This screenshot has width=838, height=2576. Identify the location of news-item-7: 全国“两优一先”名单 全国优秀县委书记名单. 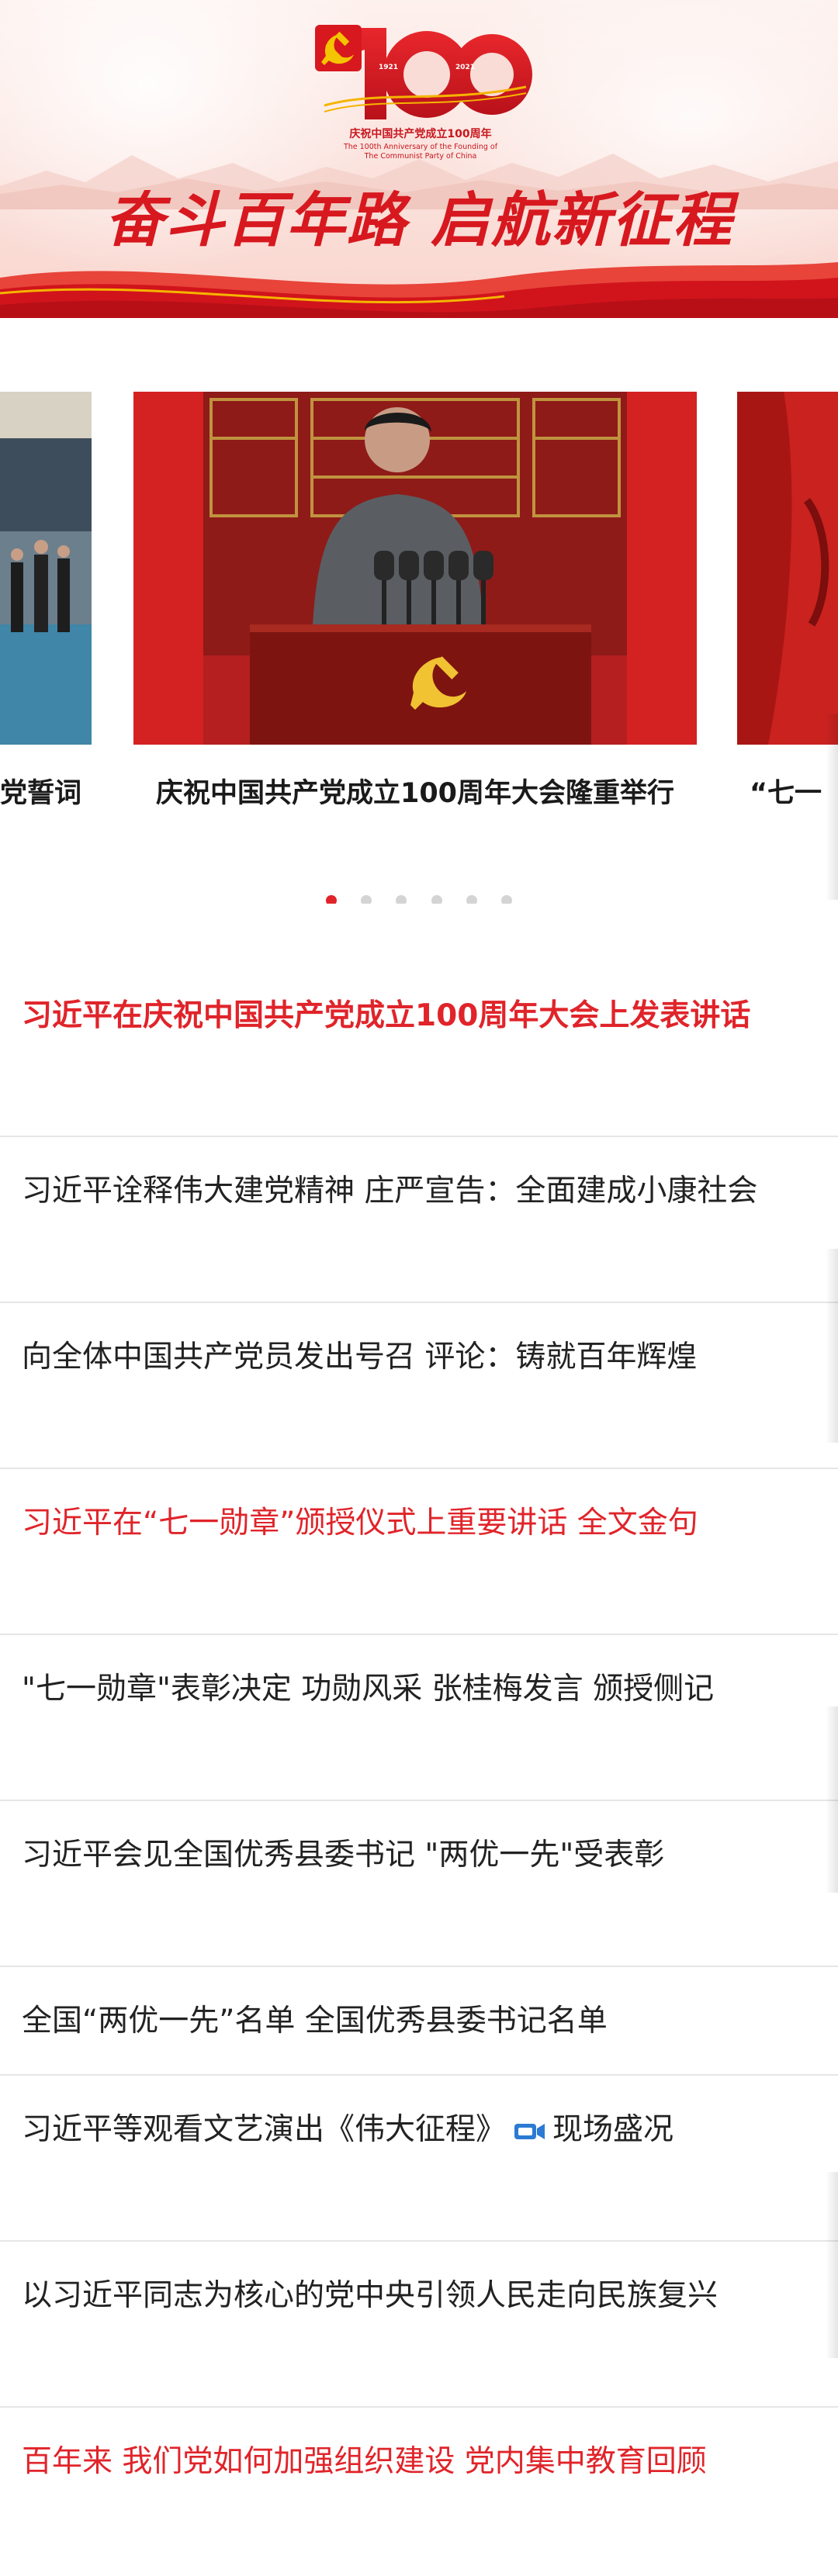
(419, 2021).